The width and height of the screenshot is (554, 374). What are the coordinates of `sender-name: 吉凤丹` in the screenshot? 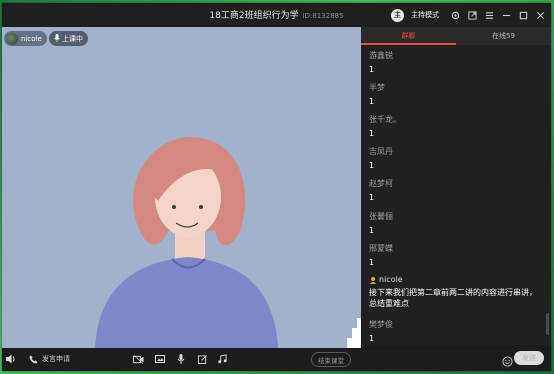 It's located at (381, 151).